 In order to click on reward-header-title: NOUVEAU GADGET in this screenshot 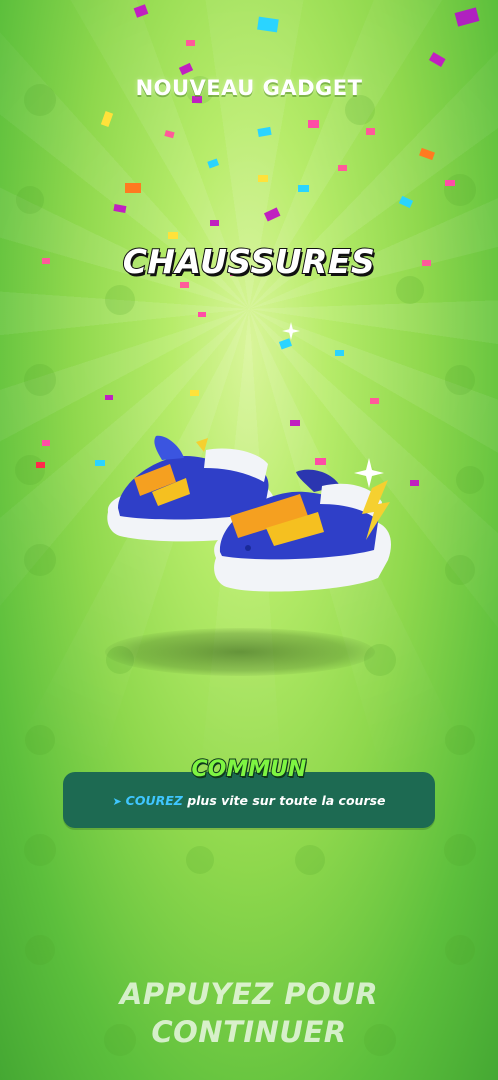, I will do `click(249, 88)`.